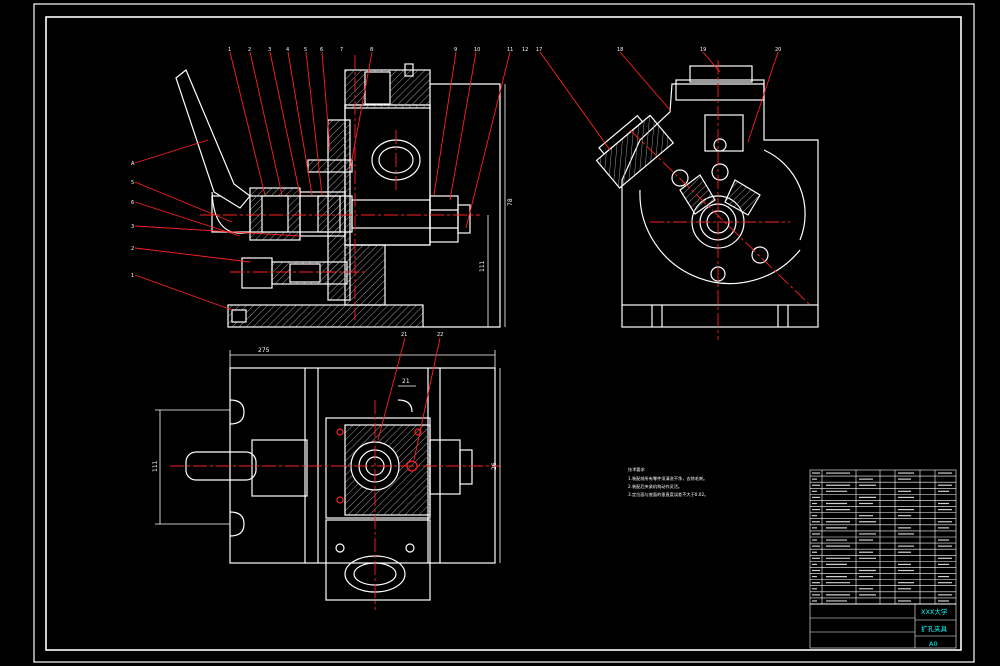 The image size is (1000, 666). Describe the element at coordinates (637, 469) in the screenshot. I see `notes-heading: 技术要求` at that location.